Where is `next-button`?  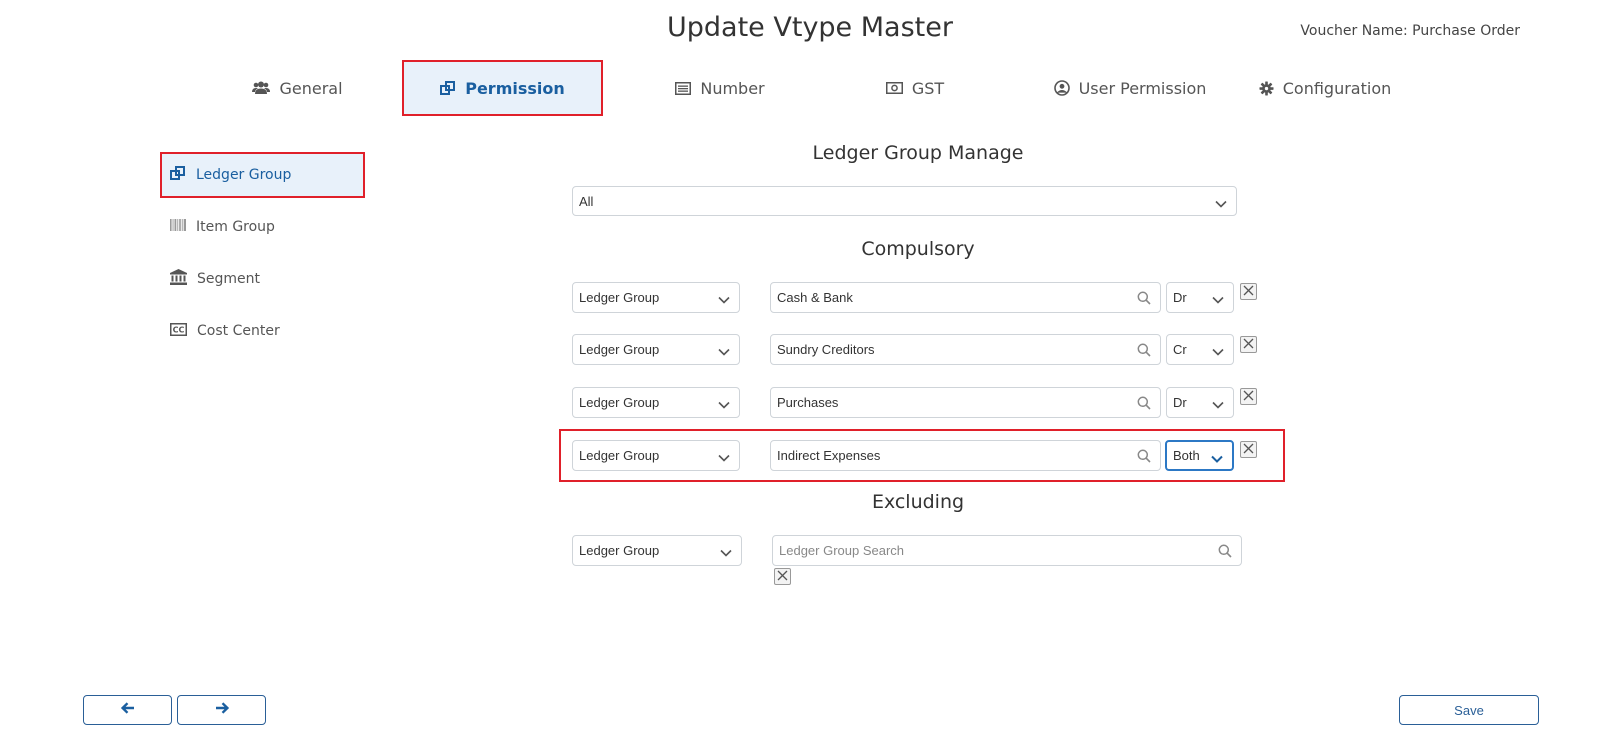
next-button is located at coordinates (221, 710).